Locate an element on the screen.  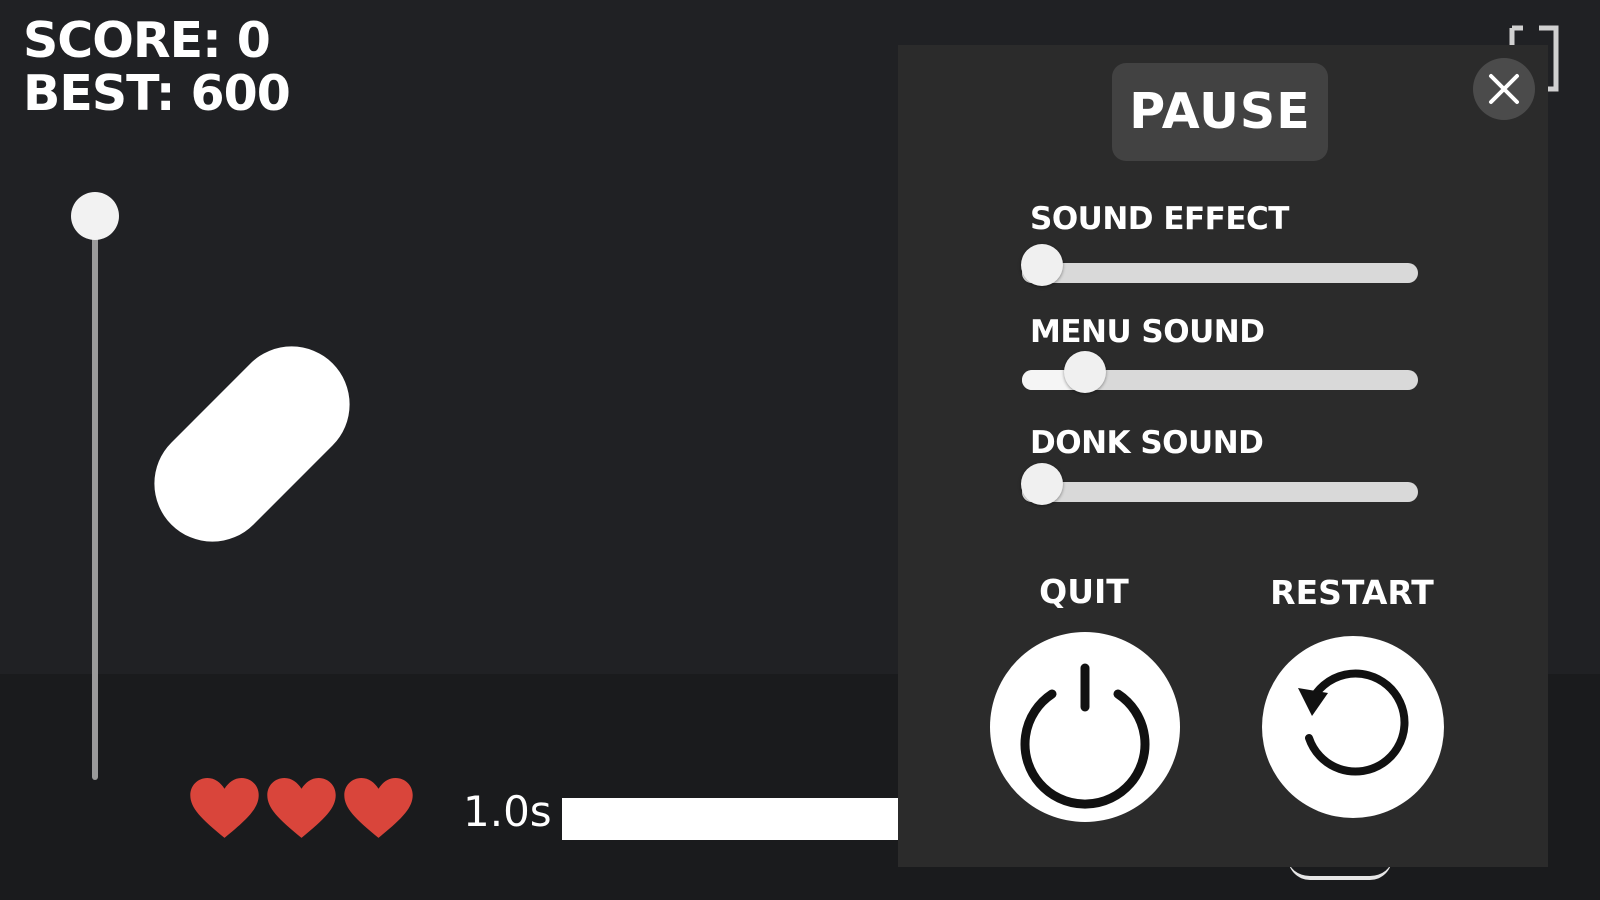
timer-bar is located at coordinates (732, 819).